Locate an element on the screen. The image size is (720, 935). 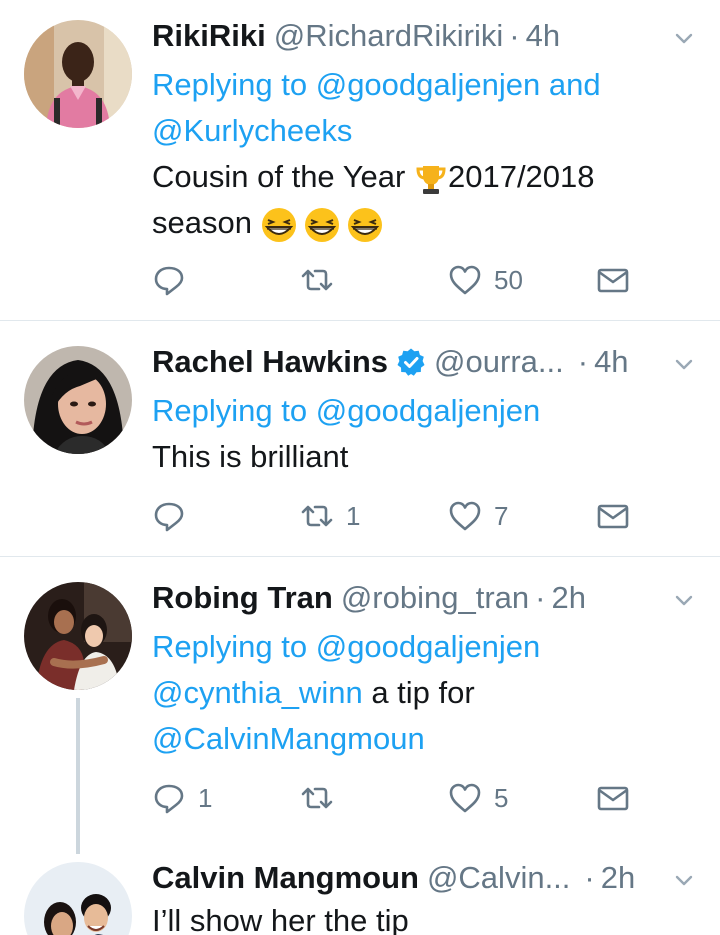
mention-link: @CalvinMangmoun is located at coordinates (288, 738).